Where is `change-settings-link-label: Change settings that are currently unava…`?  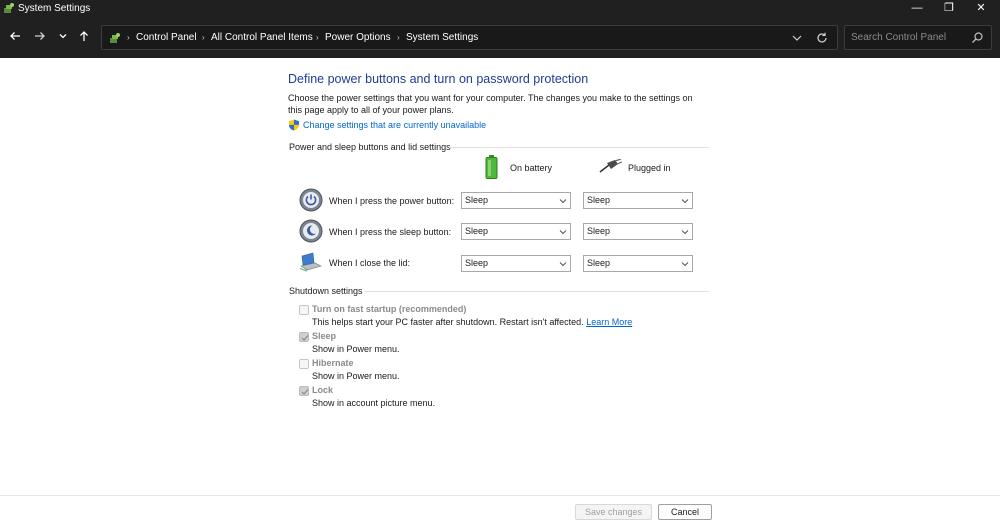 change-settings-link-label: Change settings that are currently unava… is located at coordinates (394, 125).